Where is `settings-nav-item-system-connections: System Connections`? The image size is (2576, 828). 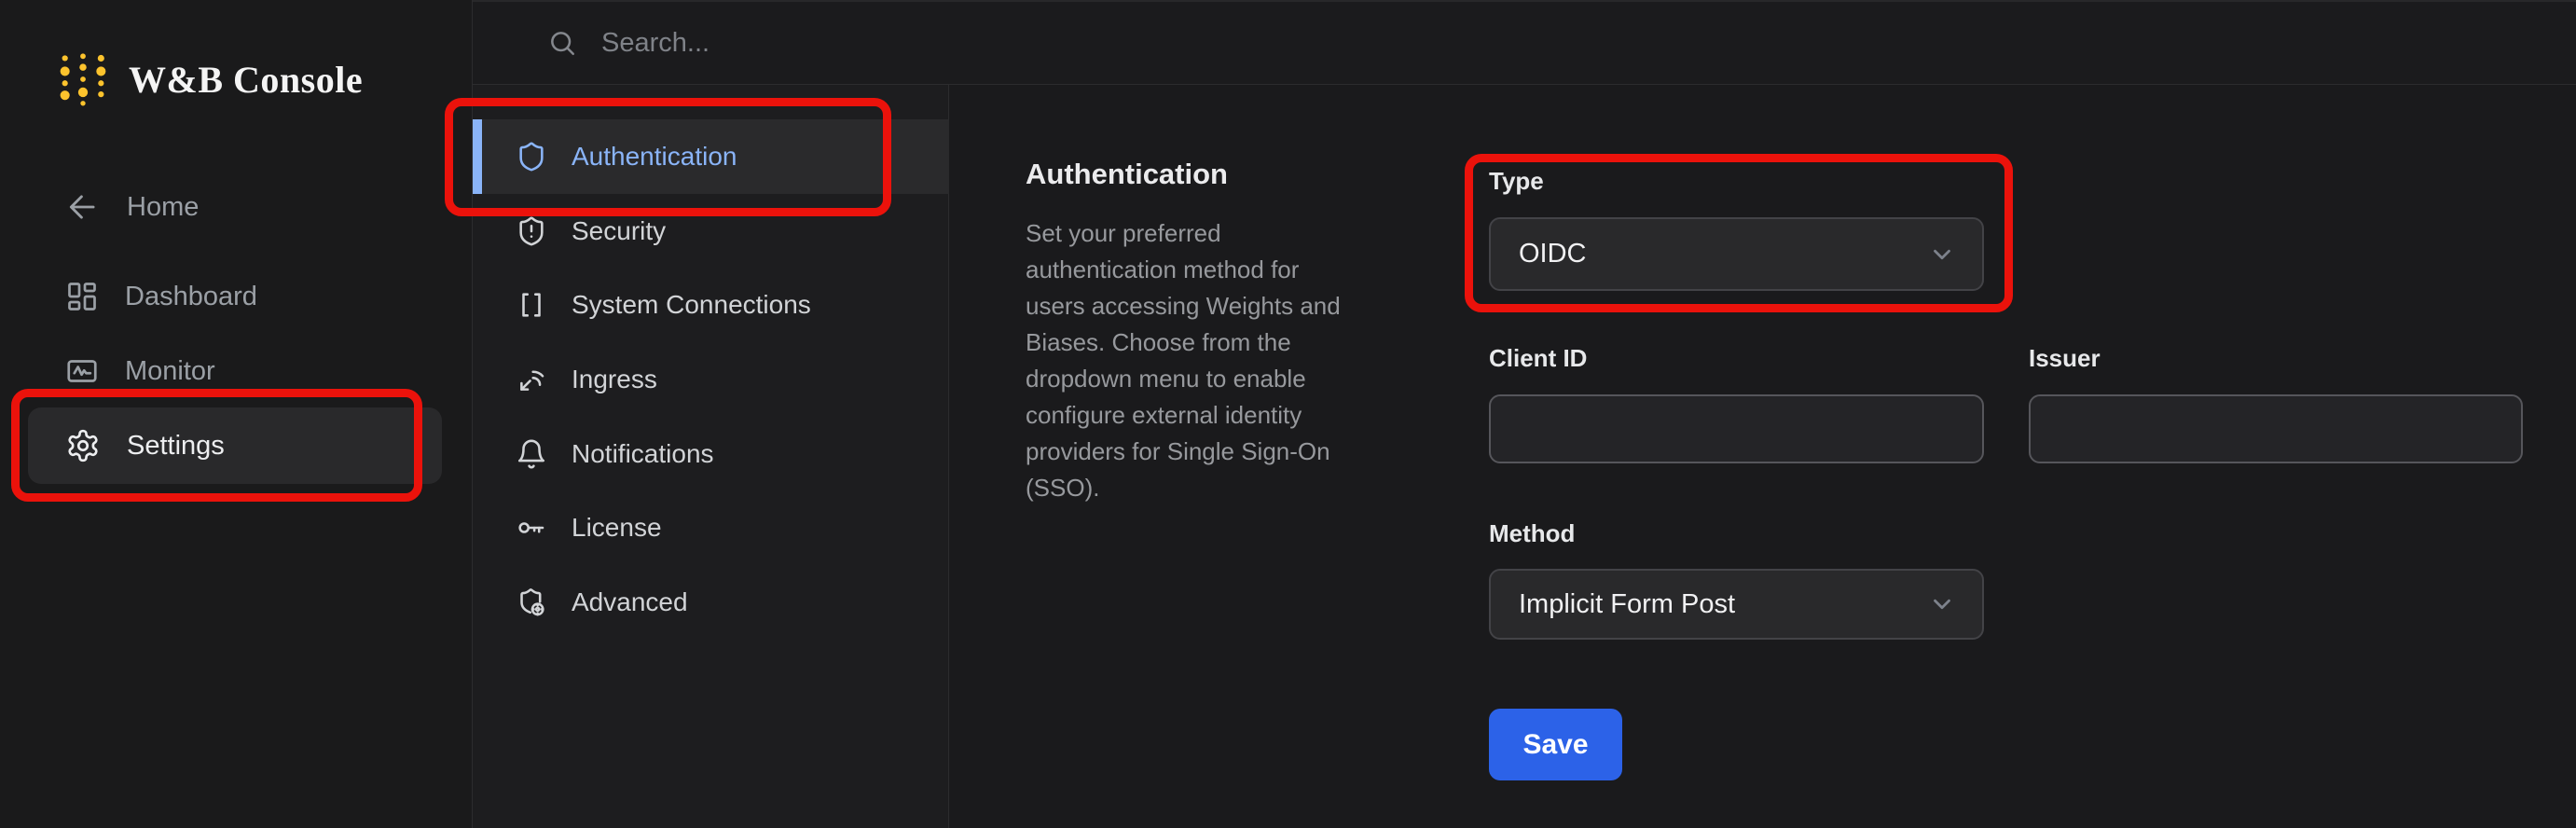
settings-nav-item-system-connections: System Connections is located at coordinates (711, 305).